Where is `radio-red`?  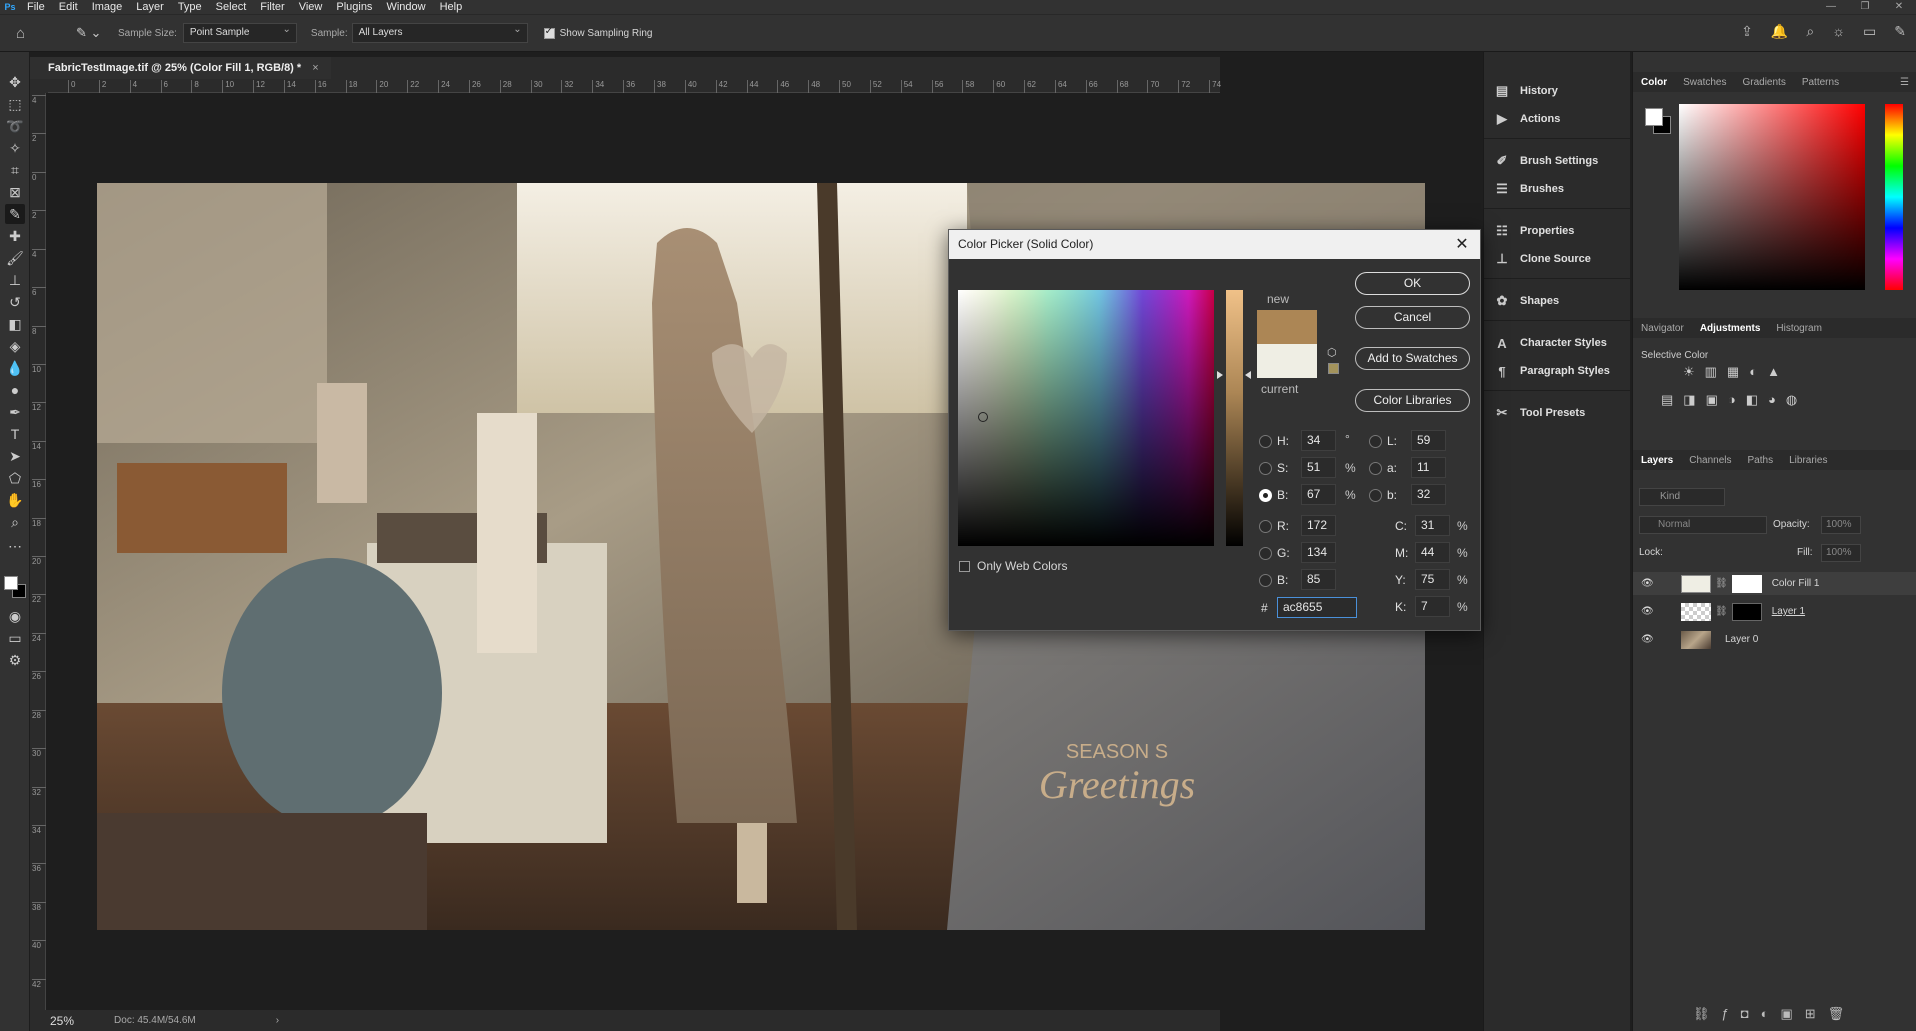
radio-red is located at coordinates (1265, 526).